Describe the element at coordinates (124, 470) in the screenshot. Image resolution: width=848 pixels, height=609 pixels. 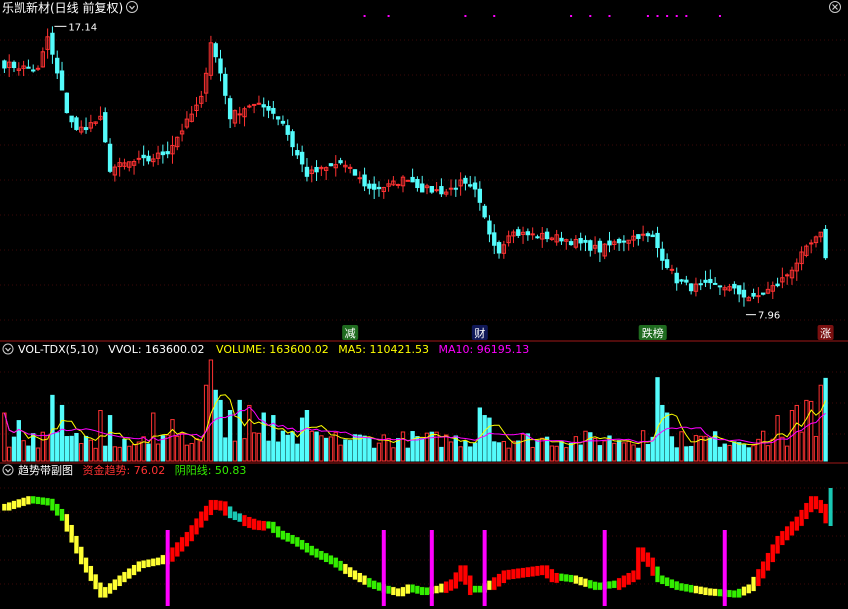
I see `trend-header: 趋势带副图 资金趋势: 76.02 阴阳线: 50.83` at that location.